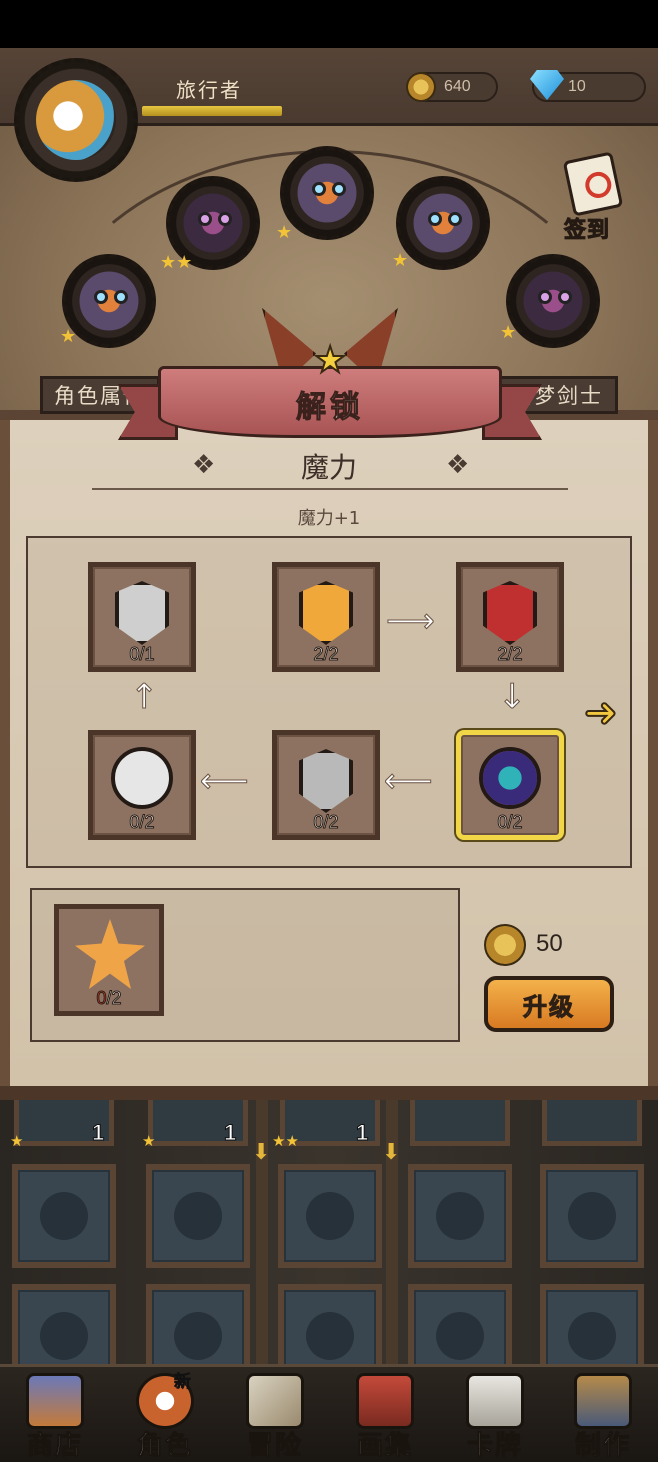  What do you see at coordinates (326, 781) in the screenshot?
I see `plain-shield-icon` at bounding box center [326, 781].